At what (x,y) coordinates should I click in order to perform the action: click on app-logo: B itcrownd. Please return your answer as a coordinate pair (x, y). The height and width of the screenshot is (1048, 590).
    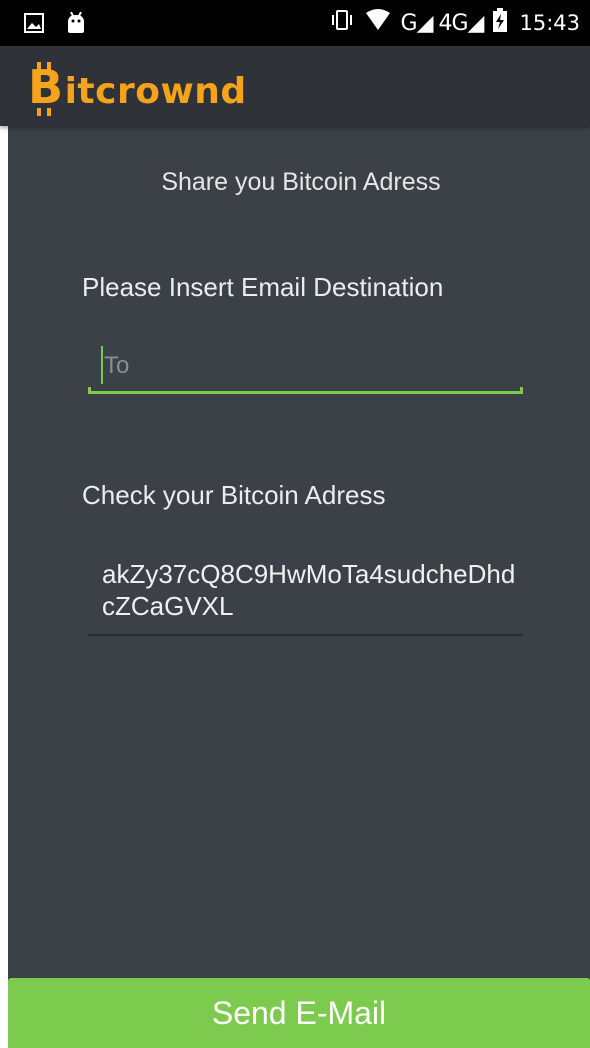
    Looking at the image, I should click on (137, 88).